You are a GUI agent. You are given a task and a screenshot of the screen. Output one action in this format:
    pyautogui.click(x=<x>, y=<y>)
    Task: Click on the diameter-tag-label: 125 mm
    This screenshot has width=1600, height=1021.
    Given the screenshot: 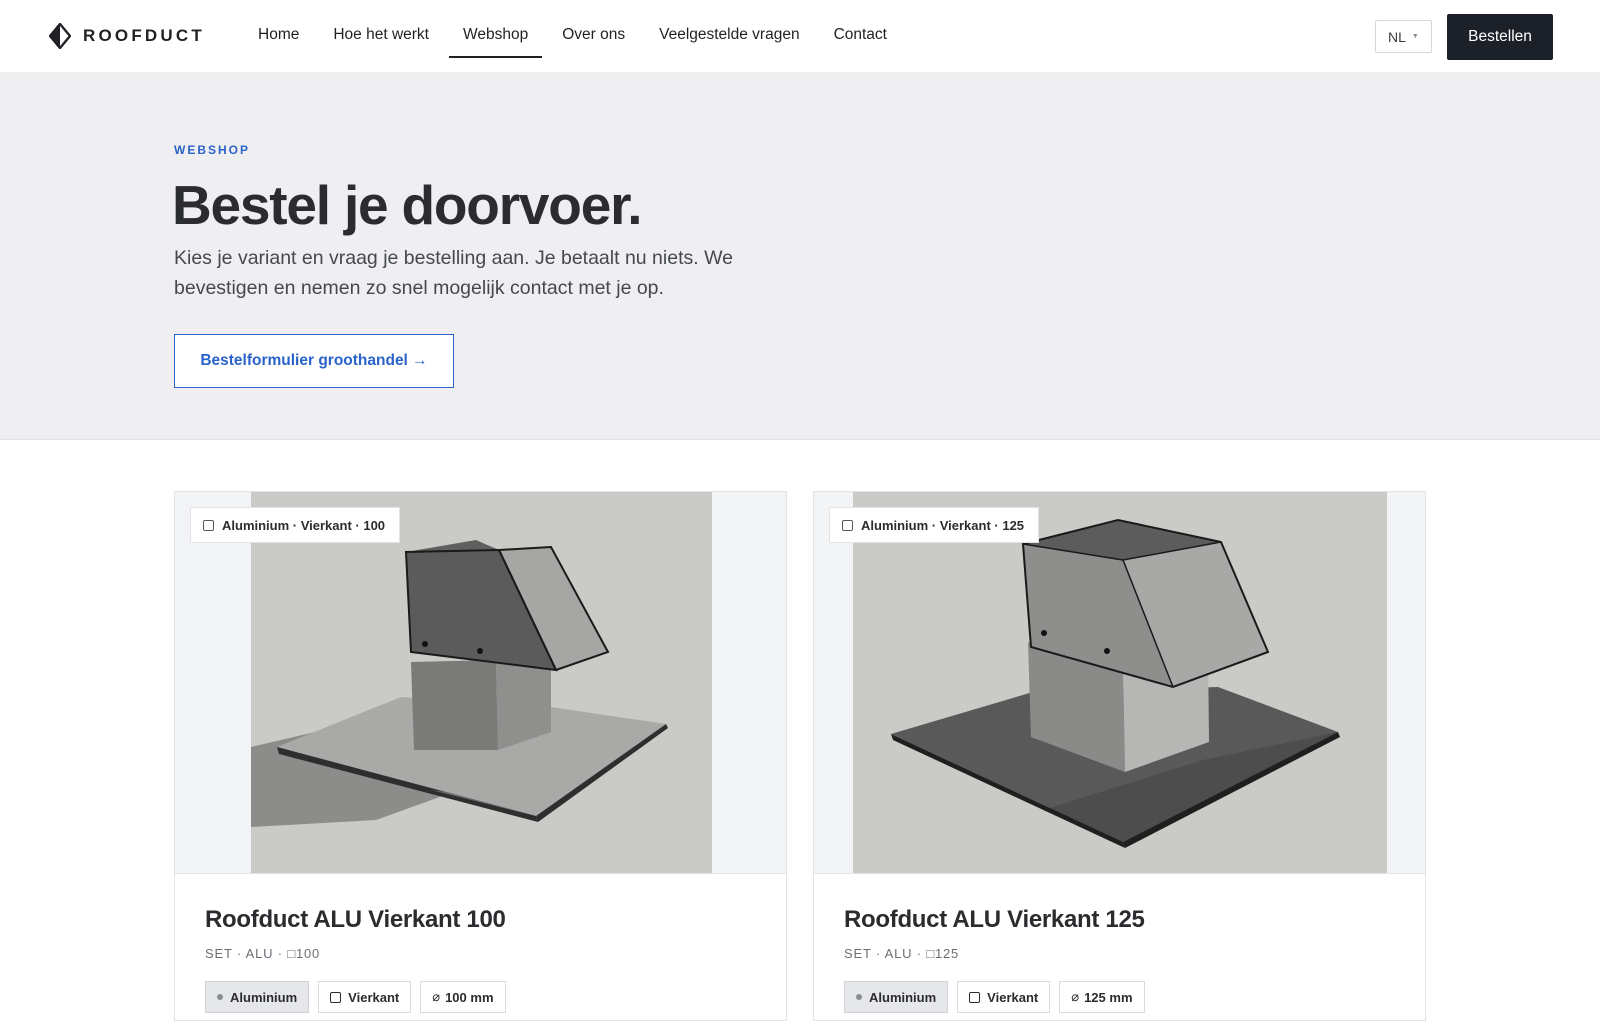 What is the action you would take?
    pyautogui.click(x=1108, y=997)
    